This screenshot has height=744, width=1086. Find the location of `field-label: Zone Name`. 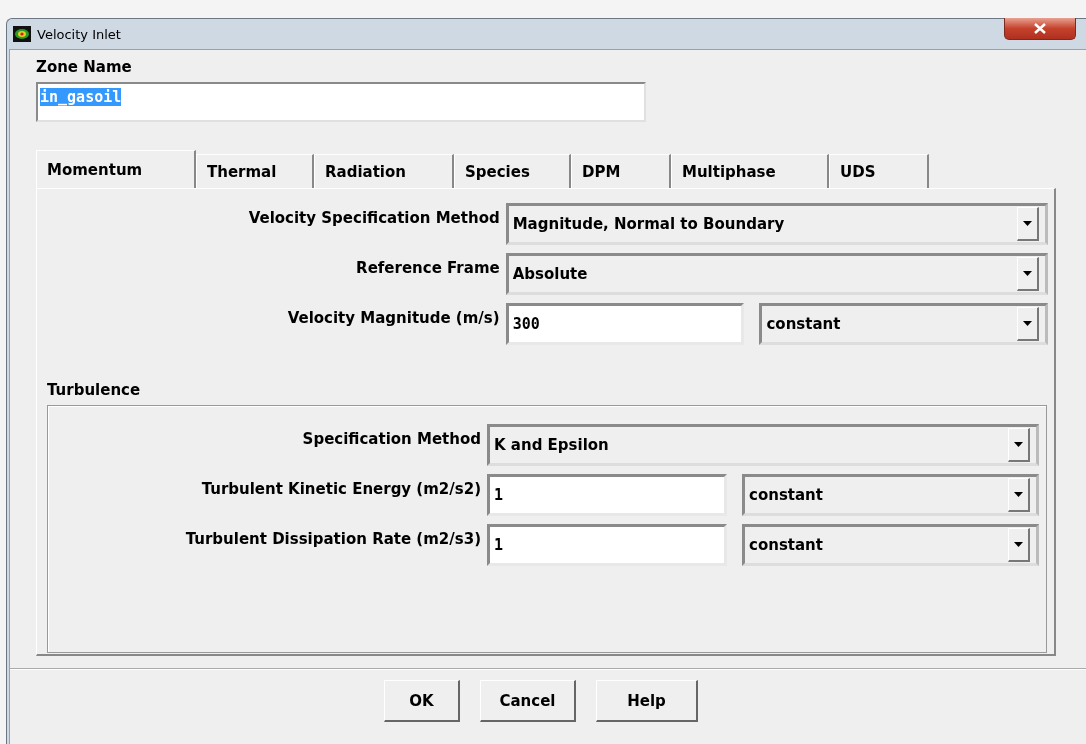

field-label: Zone Name is located at coordinates (84, 67).